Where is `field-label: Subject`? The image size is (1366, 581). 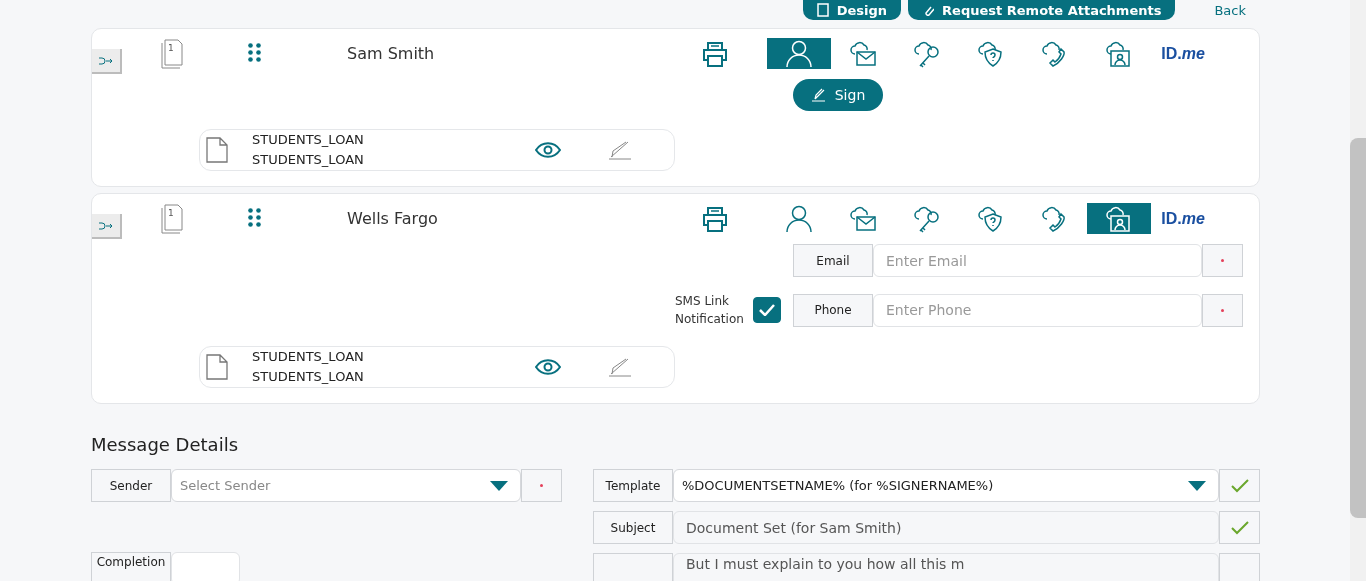 field-label: Subject is located at coordinates (633, 527).